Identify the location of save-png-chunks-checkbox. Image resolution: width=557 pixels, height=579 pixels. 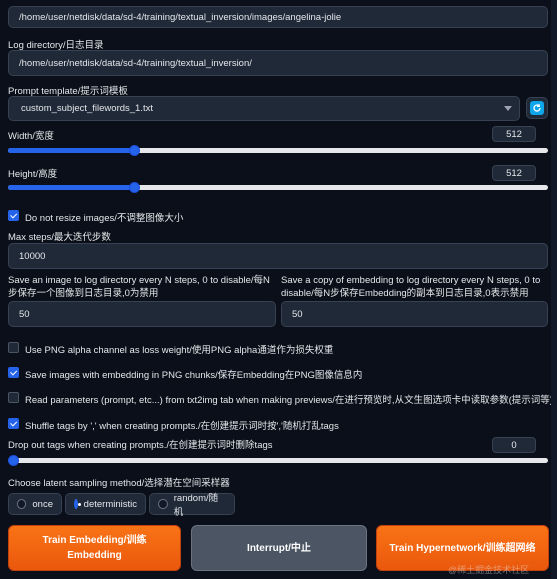
(13, 372).